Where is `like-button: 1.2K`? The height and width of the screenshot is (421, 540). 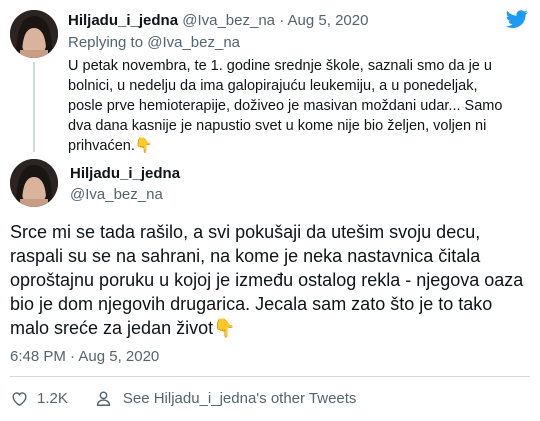
like-button: 1.2K is located at coordinates (39, 398).